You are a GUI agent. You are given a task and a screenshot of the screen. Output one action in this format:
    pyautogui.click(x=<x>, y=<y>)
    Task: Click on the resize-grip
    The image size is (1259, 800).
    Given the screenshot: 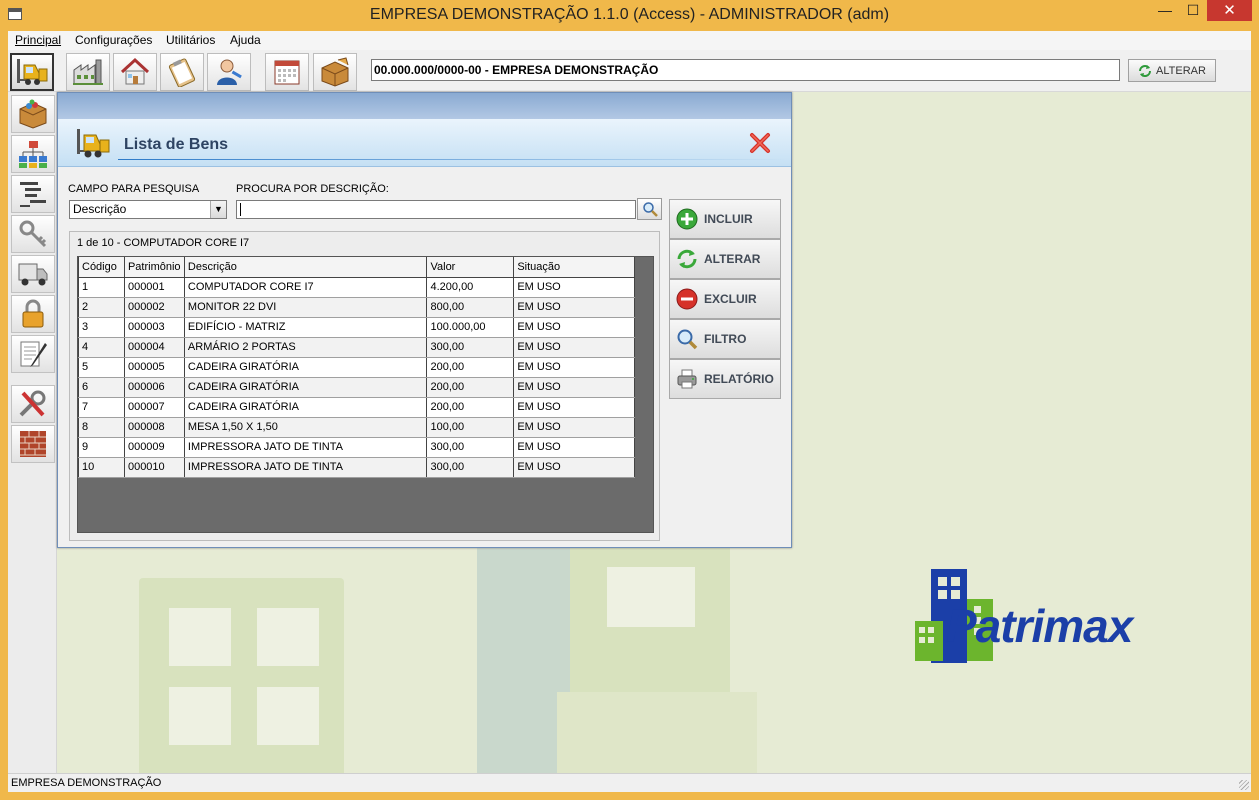 What is the action you would take?
    pyautogui.click(x=1244, y=785)
    